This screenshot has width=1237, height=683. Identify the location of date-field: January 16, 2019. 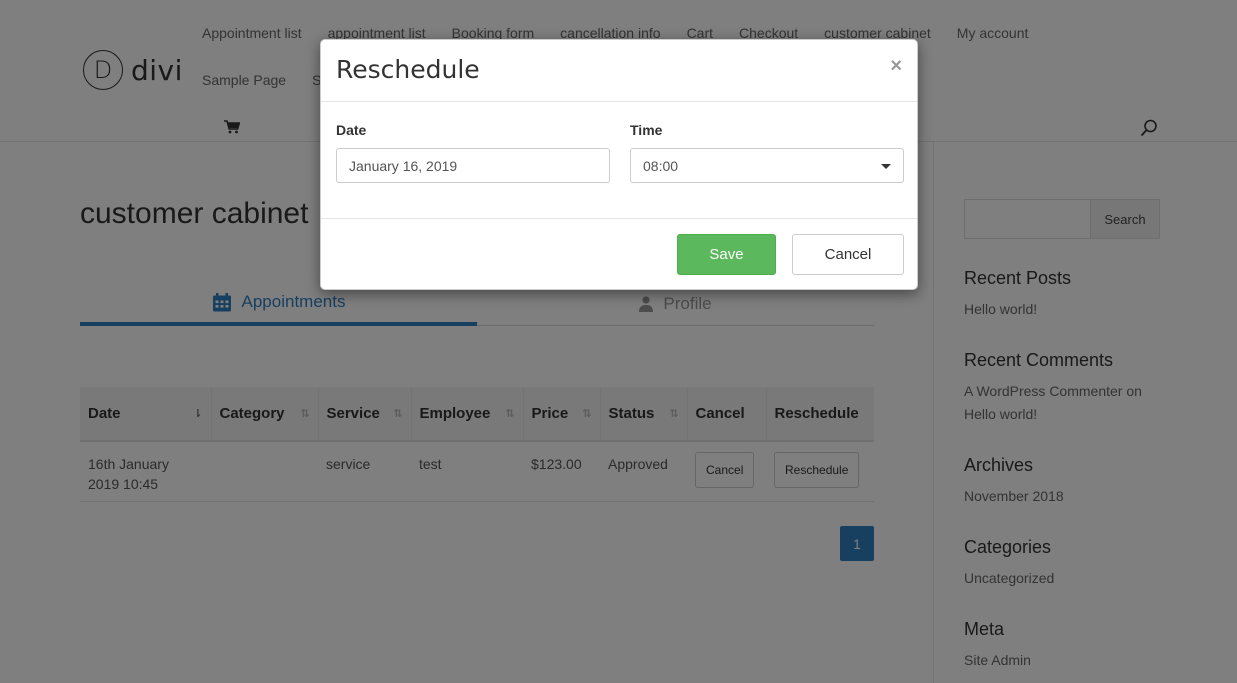
(473, 165).